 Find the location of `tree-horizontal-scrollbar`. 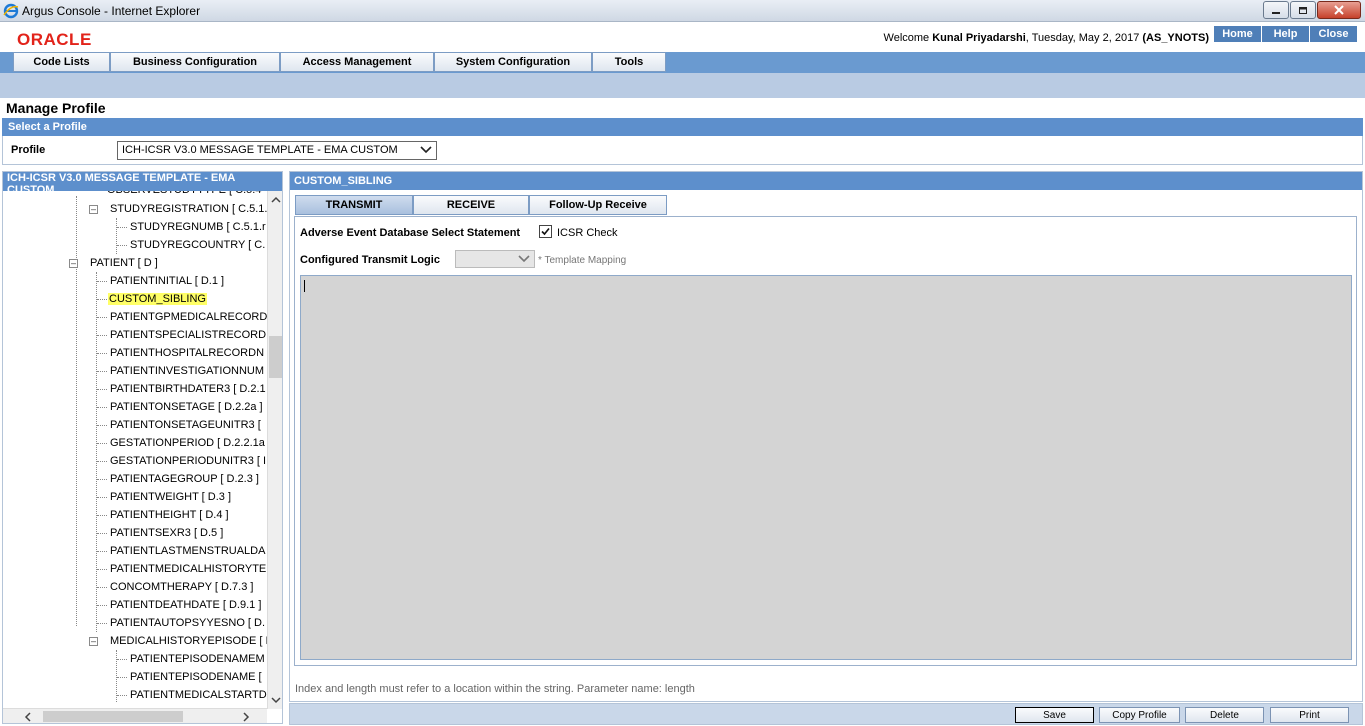

tree-horizontal-scrollbar is located at coordinates (135, 716).